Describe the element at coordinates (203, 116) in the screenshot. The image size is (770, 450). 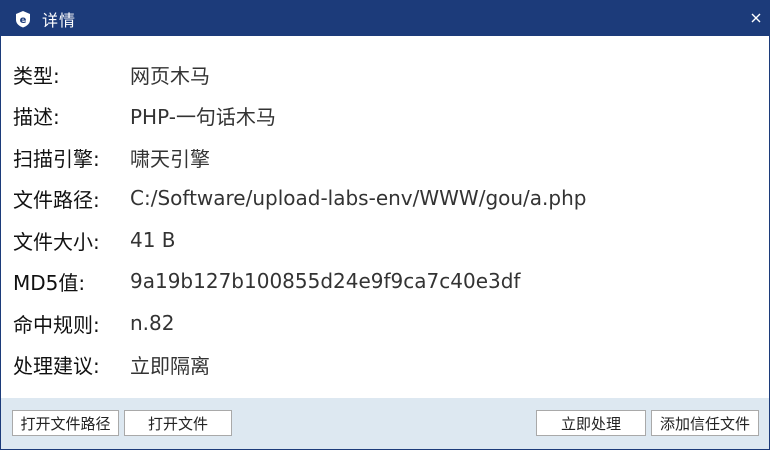
I see `detail-value: PHP-一句话木马` at that location.